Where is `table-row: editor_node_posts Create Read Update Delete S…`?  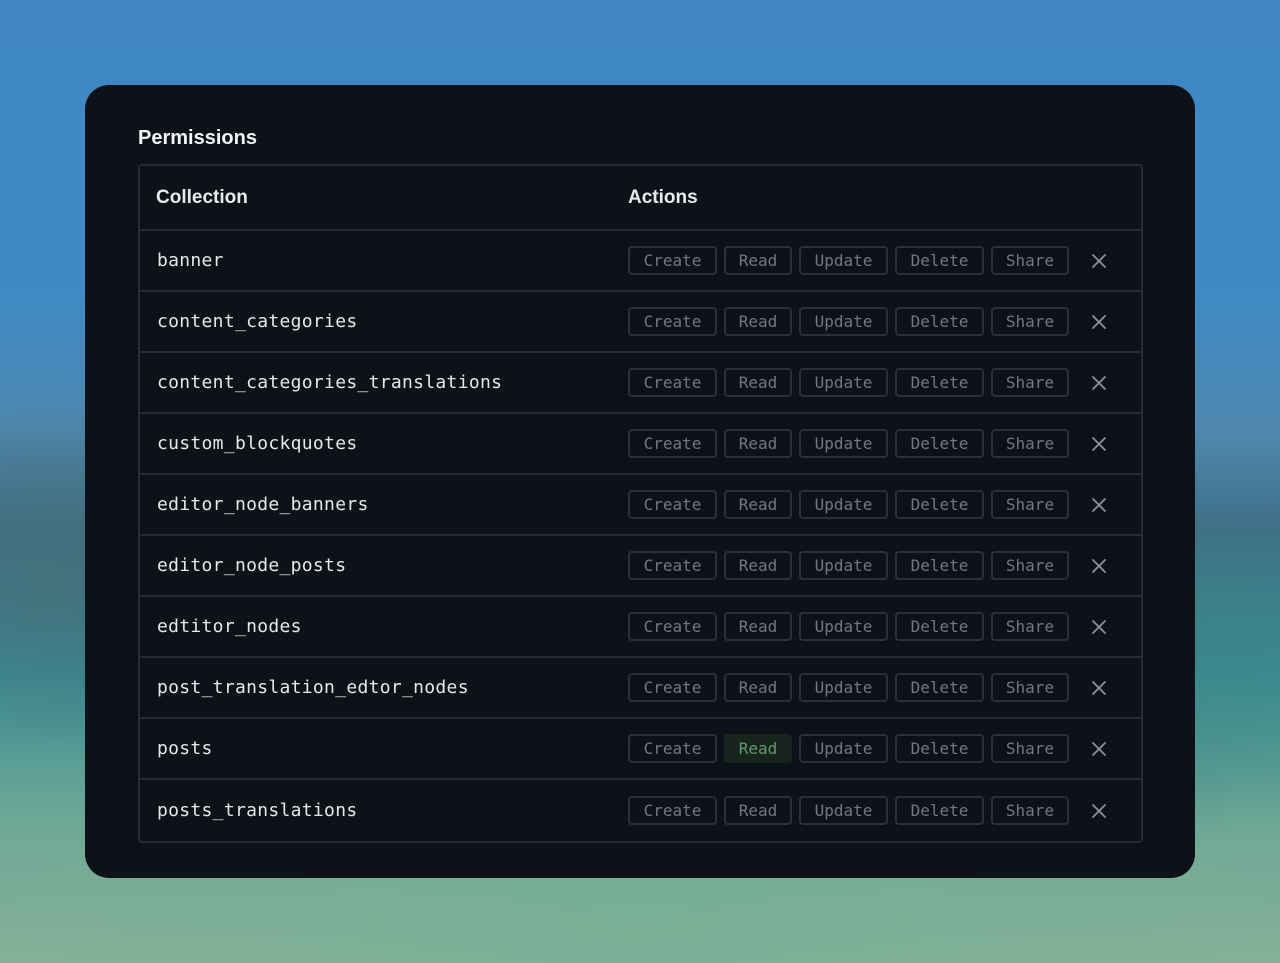 table-row: editor_node_posts Create Read Update Delete S… is located at coordinates (640, 566).